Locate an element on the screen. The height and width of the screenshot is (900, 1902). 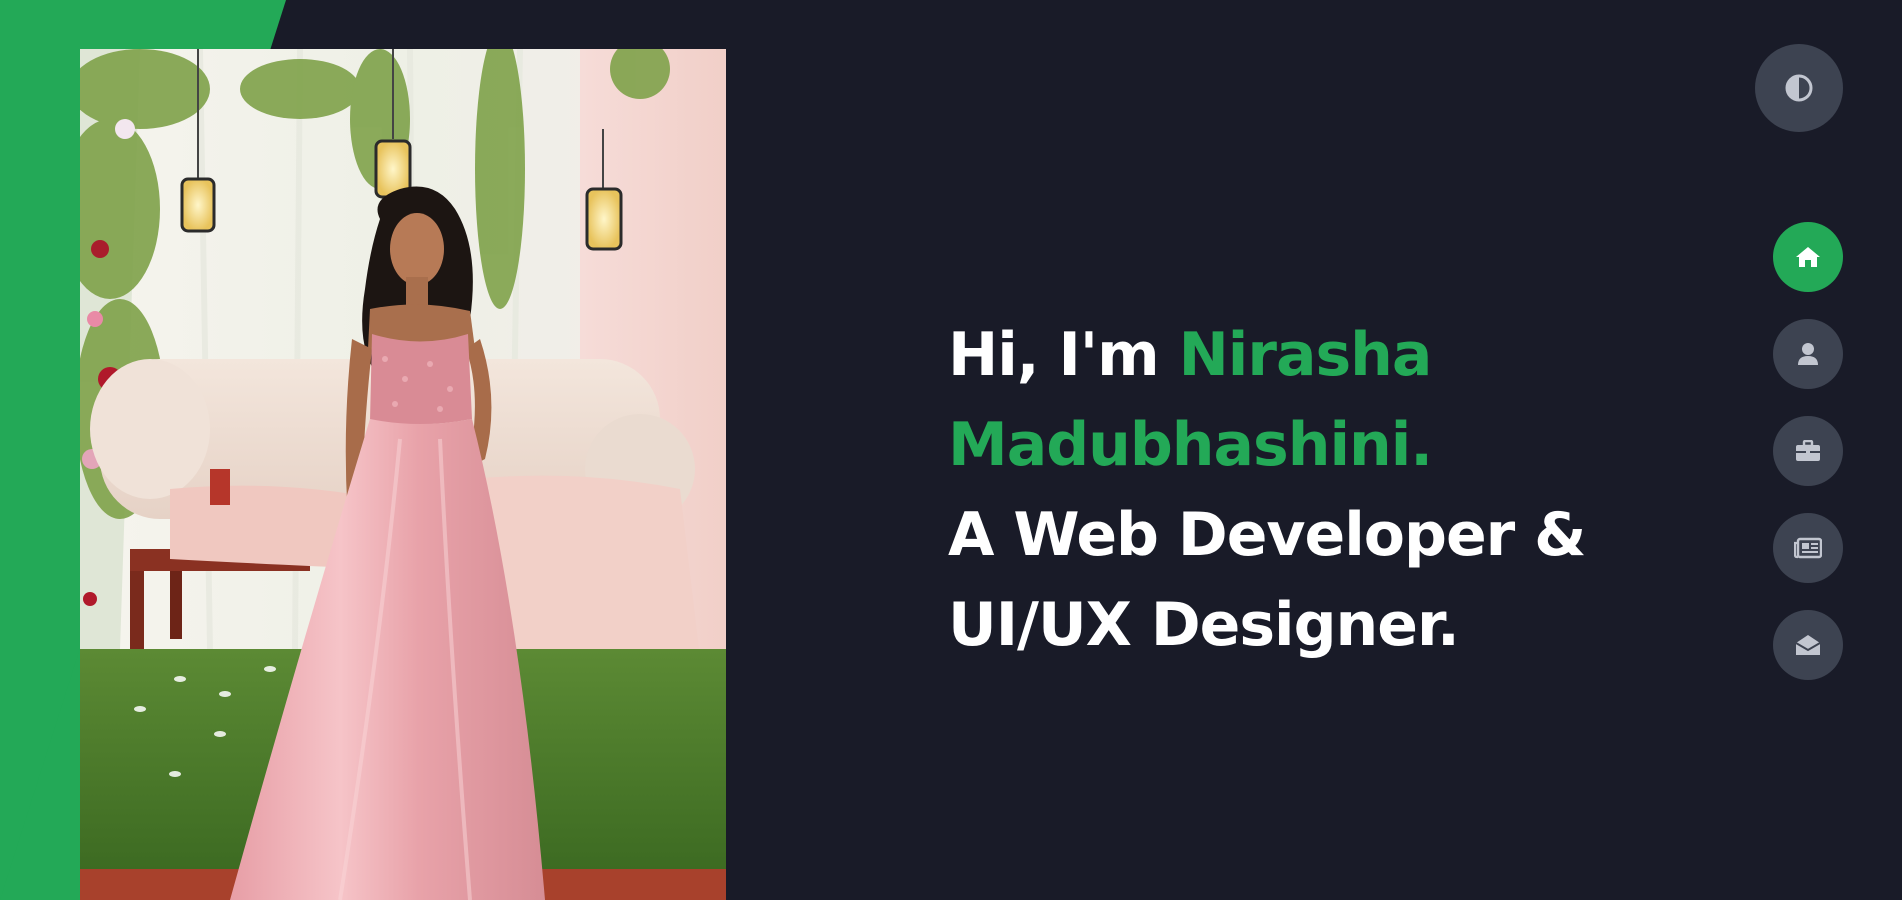
theme-toggle-button is located at coordinates (1799, 88).